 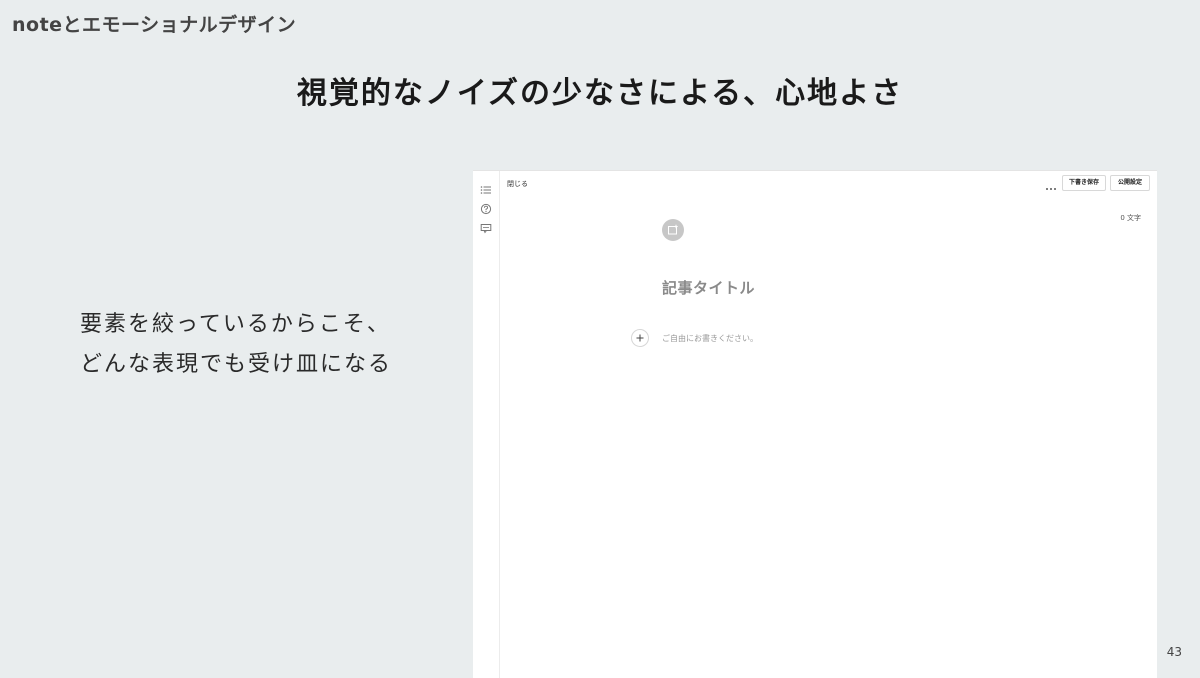 What do you see at coordinates (1051, 183) in the screenshot?
I see `ellipsis-icon` at bounding box center [1051, 183].